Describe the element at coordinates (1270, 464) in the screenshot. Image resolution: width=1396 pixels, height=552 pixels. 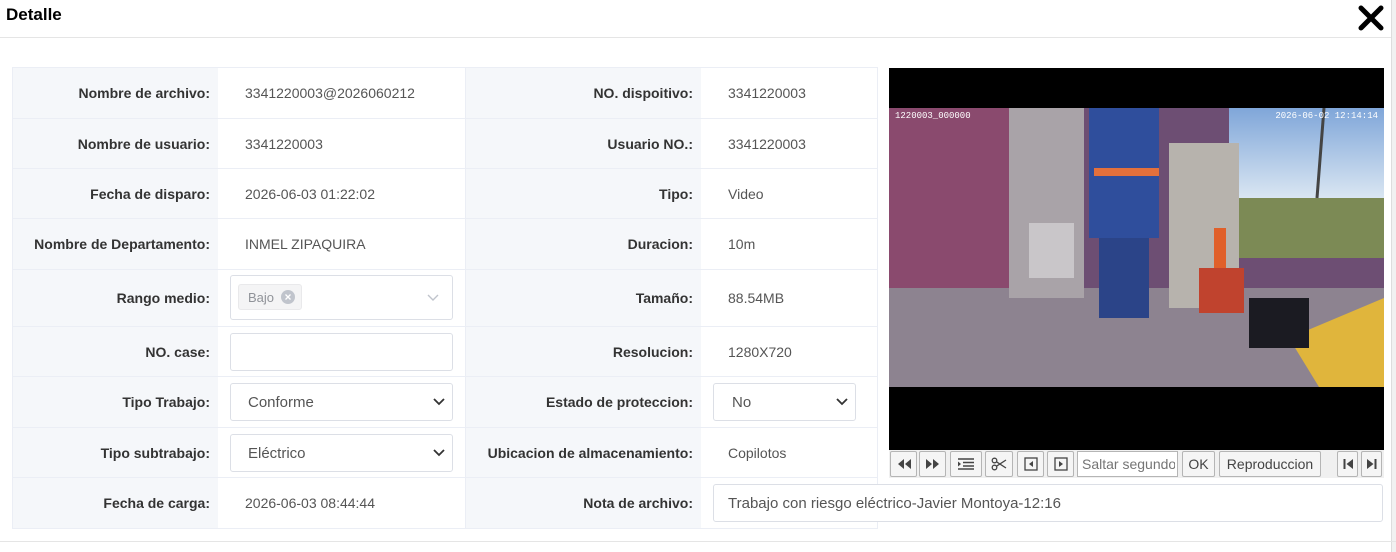
I see `playback-button: Reproduccion` at that location.